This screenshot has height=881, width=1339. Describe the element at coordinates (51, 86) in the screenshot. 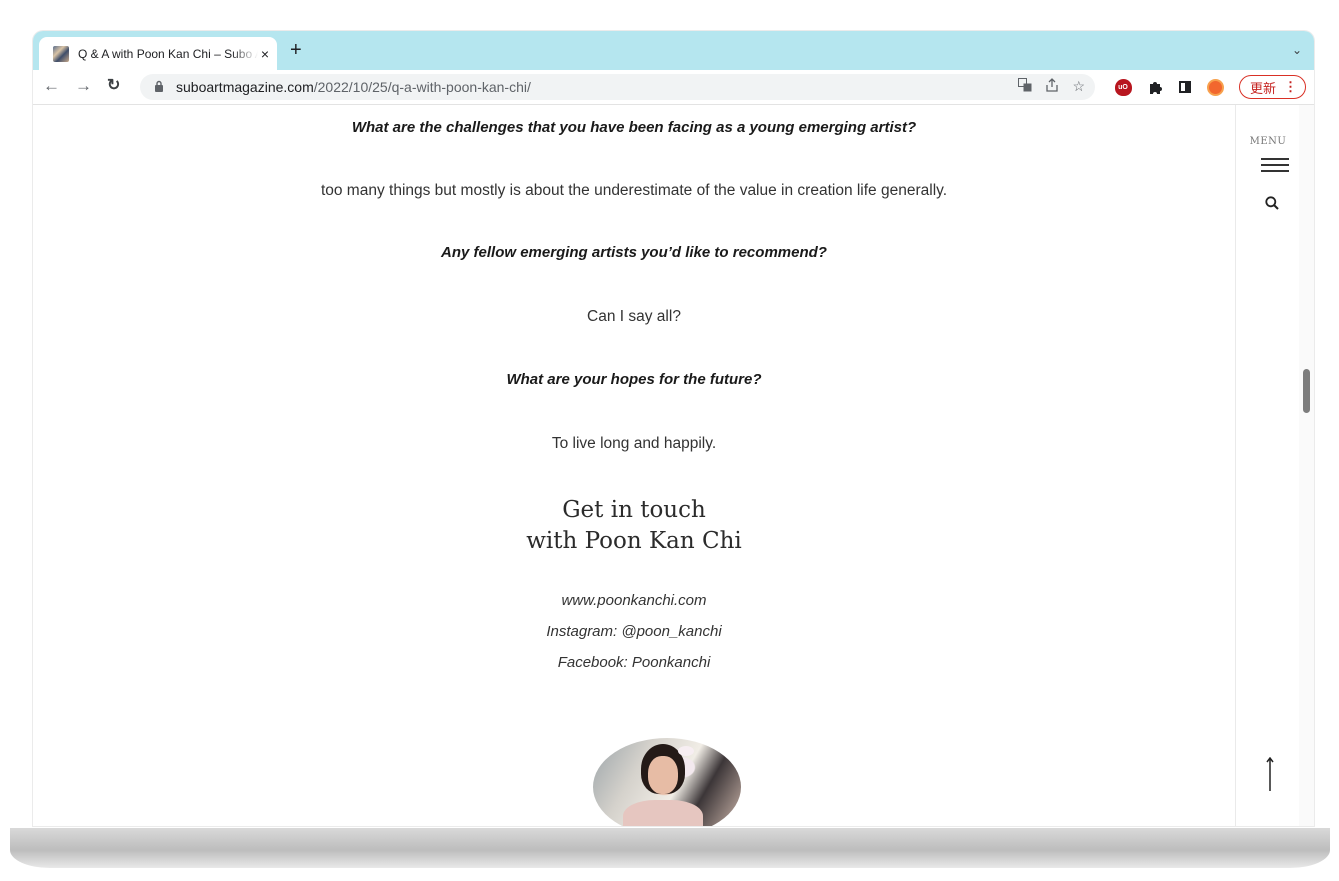

I see `back-arrow-icon: ←` at that location.